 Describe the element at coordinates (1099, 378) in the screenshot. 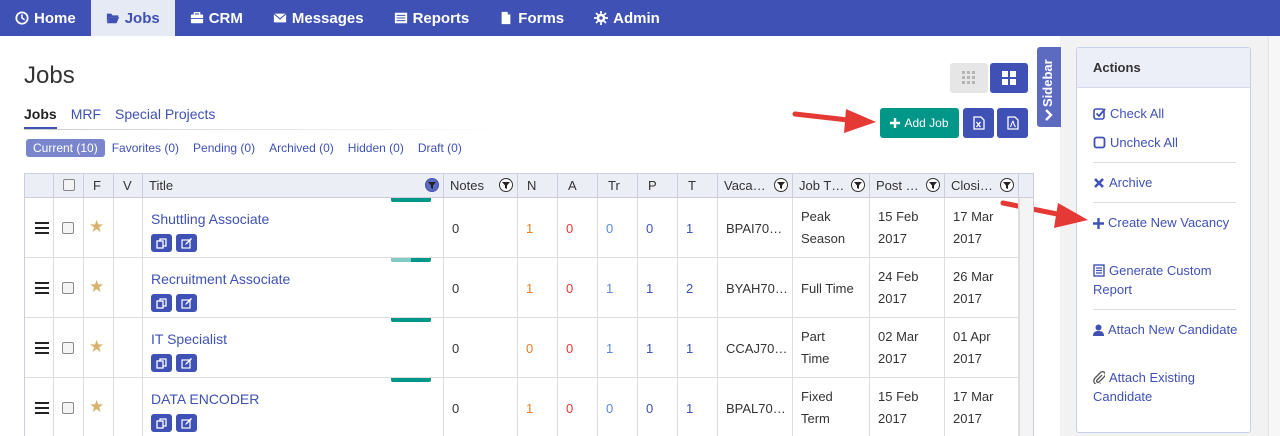

I see `paperclip-icon` at that location.